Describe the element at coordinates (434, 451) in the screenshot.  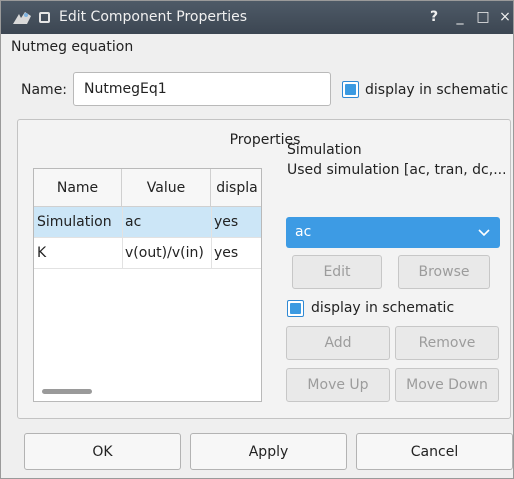
I see `cancel-button: Cancel` at that location.